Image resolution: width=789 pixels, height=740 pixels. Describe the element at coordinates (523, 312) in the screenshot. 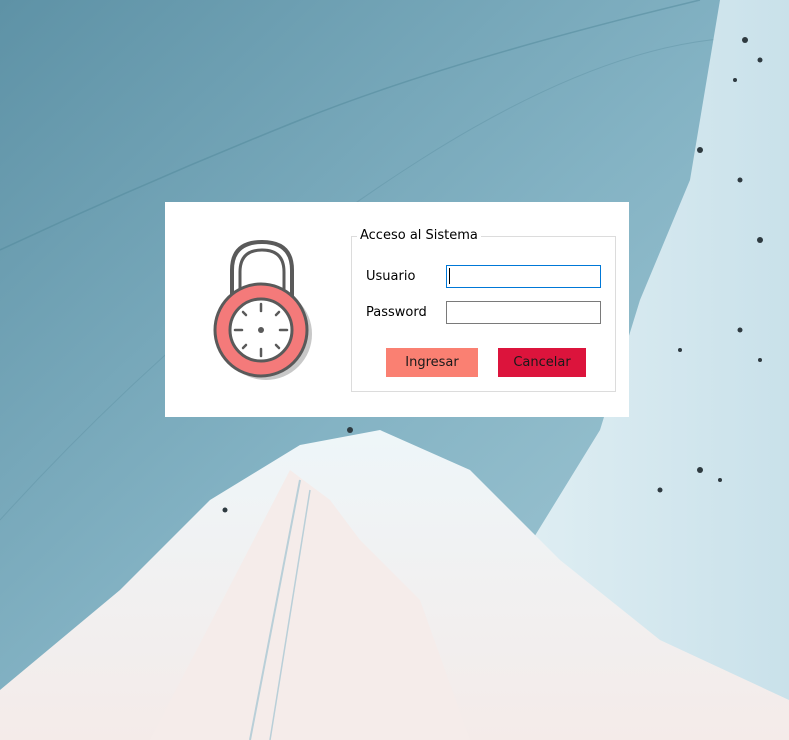

I see `password-input` at that location.